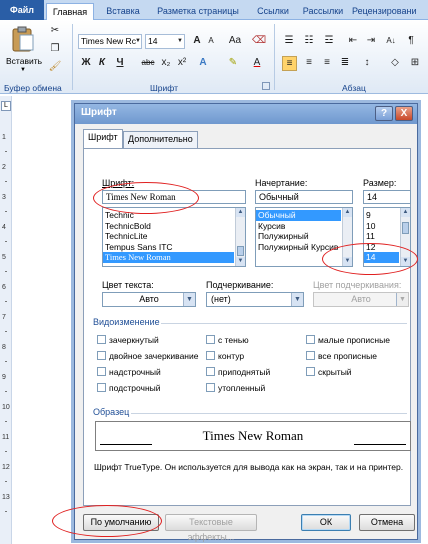  Describe the element at coordinates (240, 237) in the screenshot. I see `font-list-scrollbar: ▲ ▼` at that location.